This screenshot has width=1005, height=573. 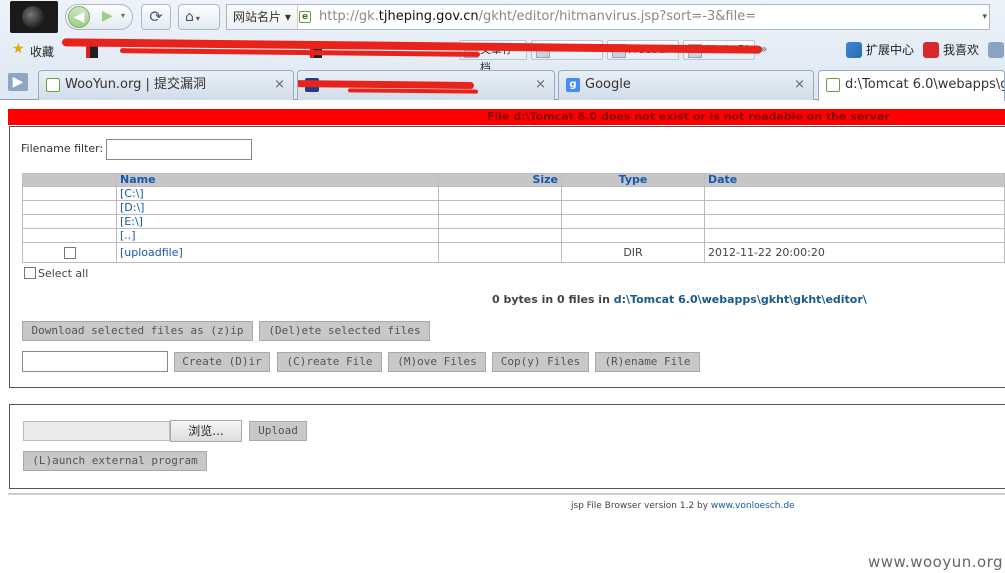 What do you see at coordinates (30, 273) in the screenshot?
I see `select-all-checkbox` at bounding box center [30, 273].